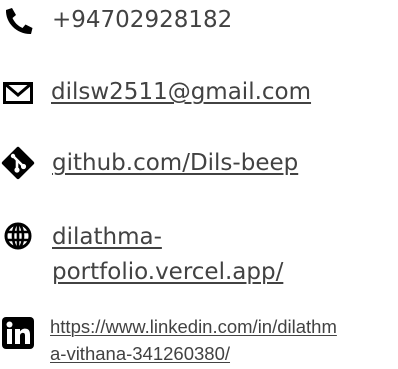 The width and height of the screenshot is (398, 369). I want to click on phone-icon, so click(19, 21).